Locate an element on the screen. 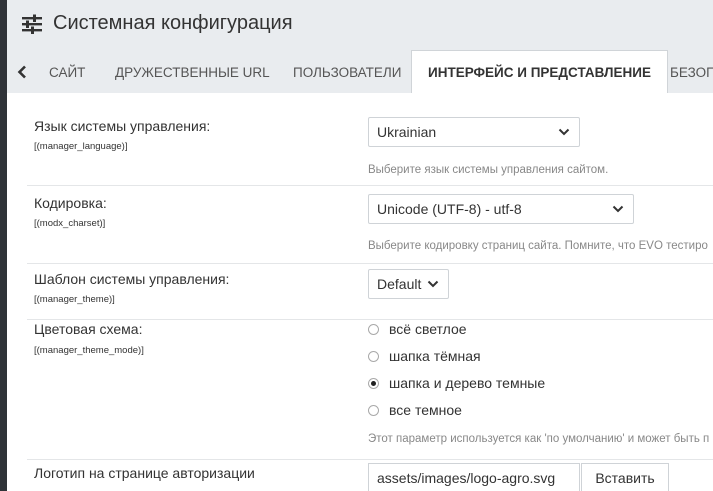 The width and height of the screenshot is (713, 491). manager-theme-select: Default is located at coordinates (408, 284).